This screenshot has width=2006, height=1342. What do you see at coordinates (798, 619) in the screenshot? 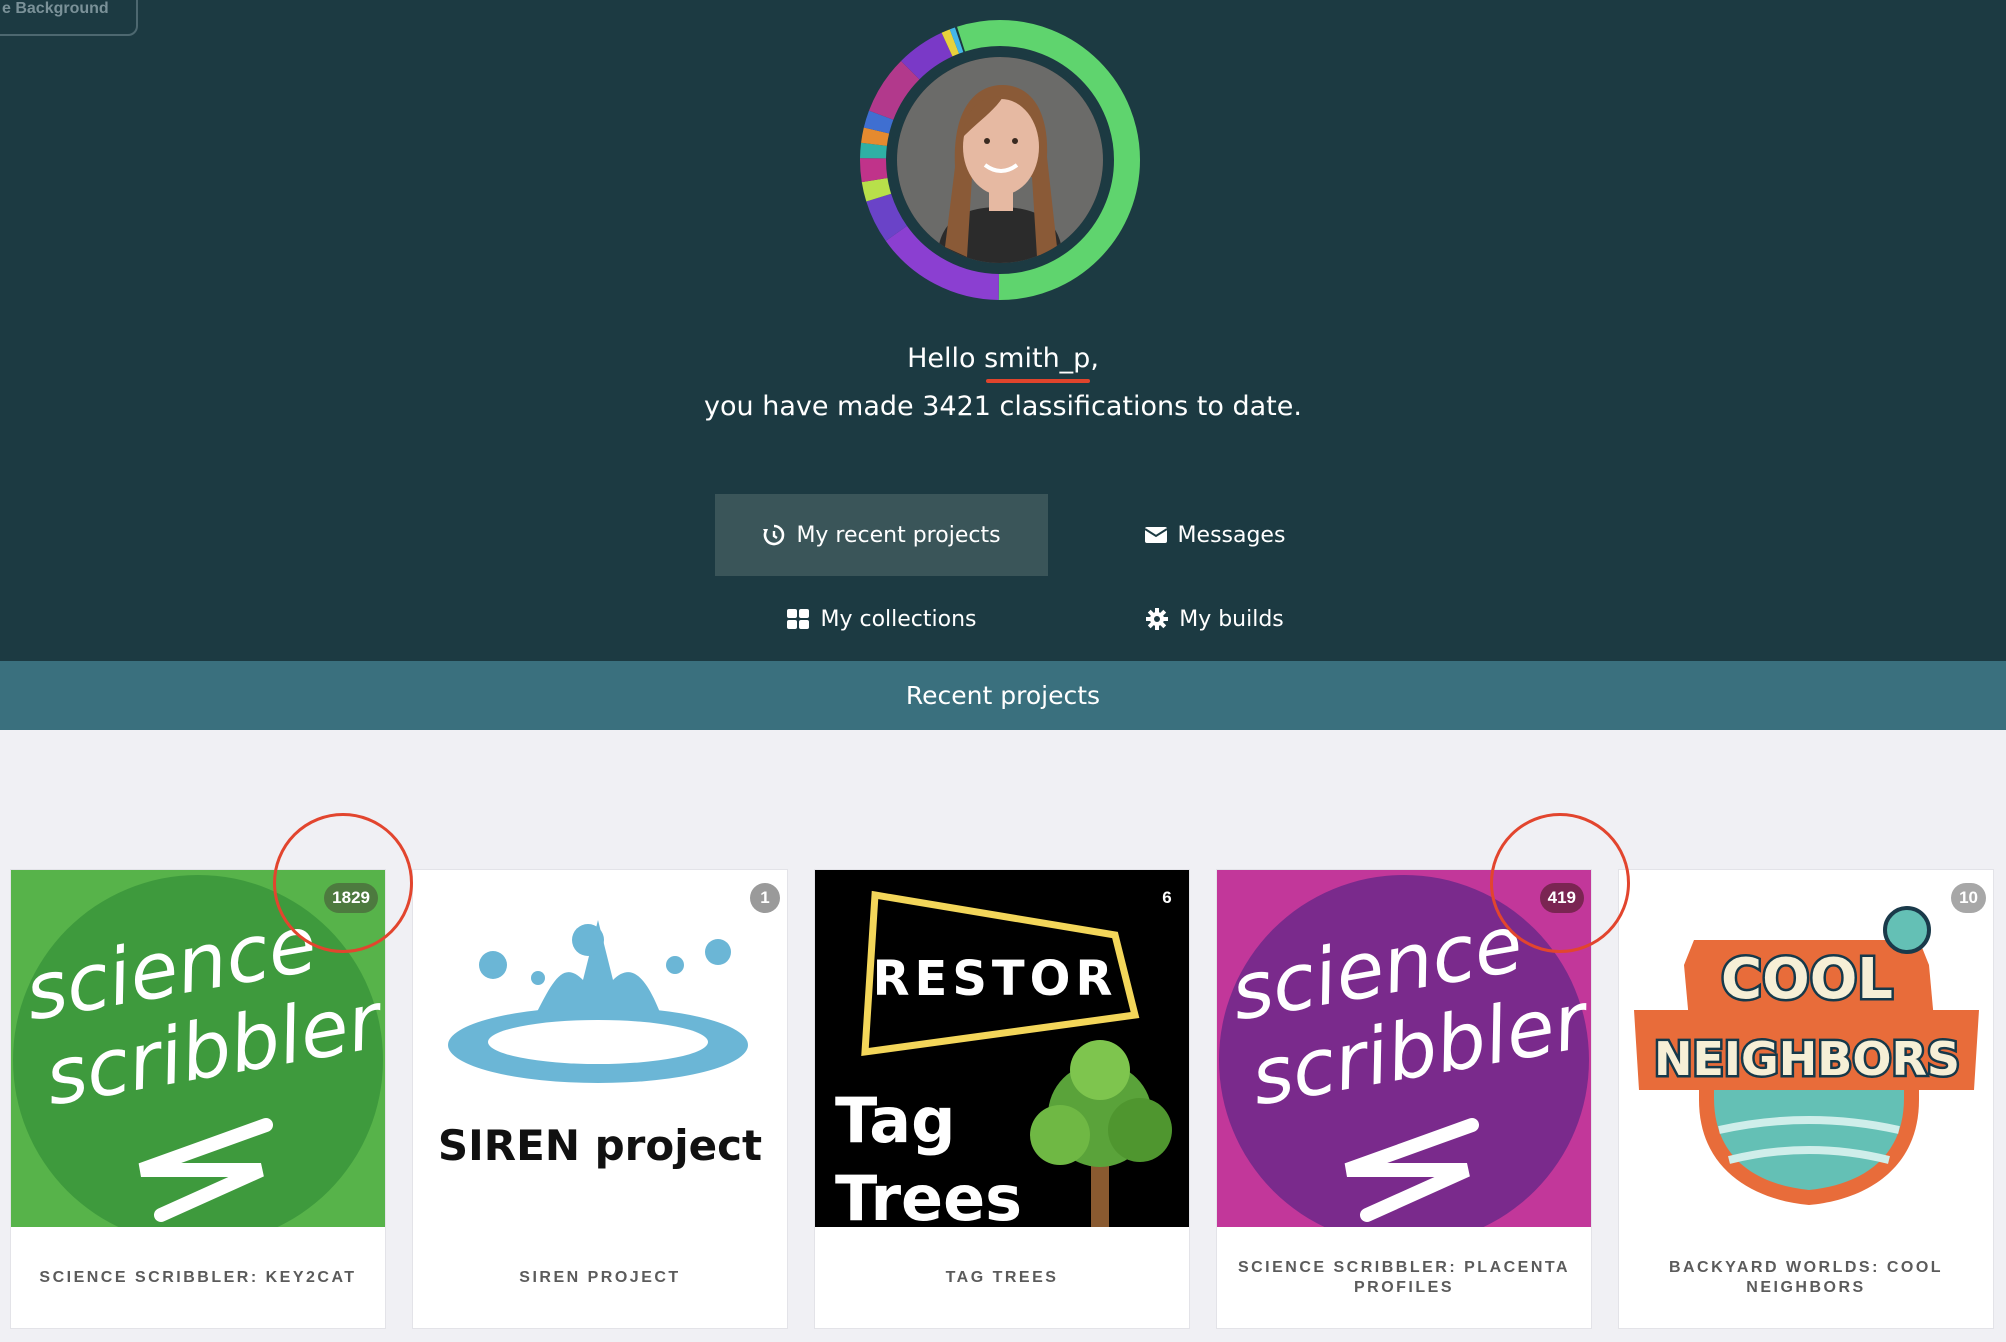
I see `grid-icon` at bounding box center [798, 619].